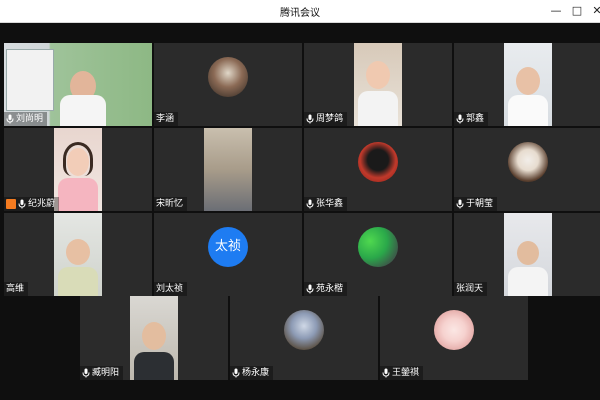 This screenshot has width=600, height=400. I want to click on participant-name: 周梦鸽, so click(326, 119).